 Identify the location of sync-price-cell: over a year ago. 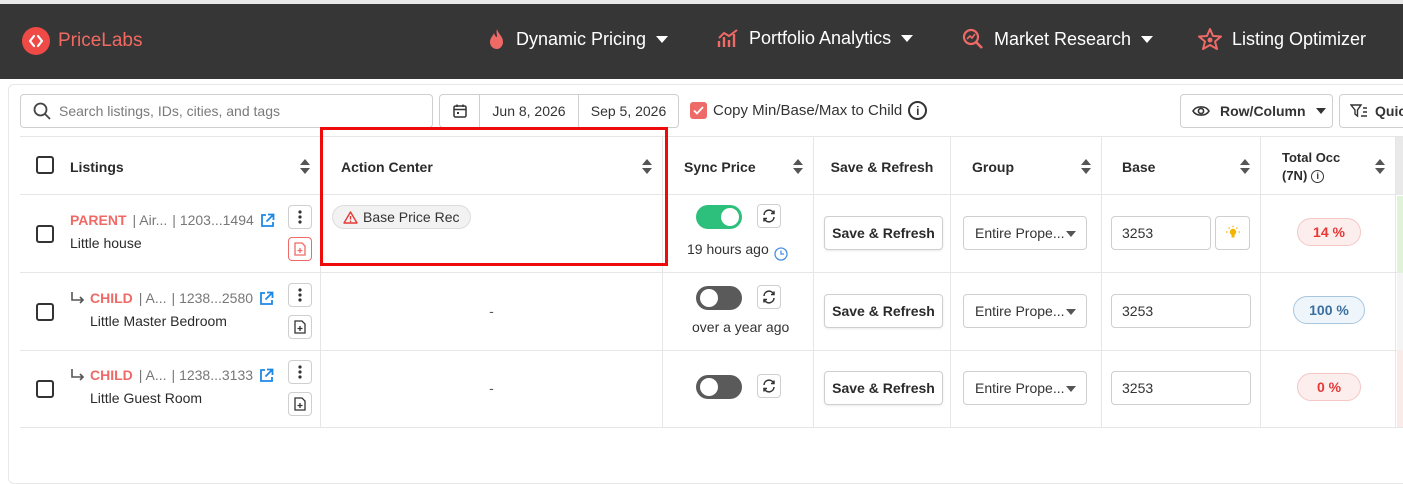
(738, 311).